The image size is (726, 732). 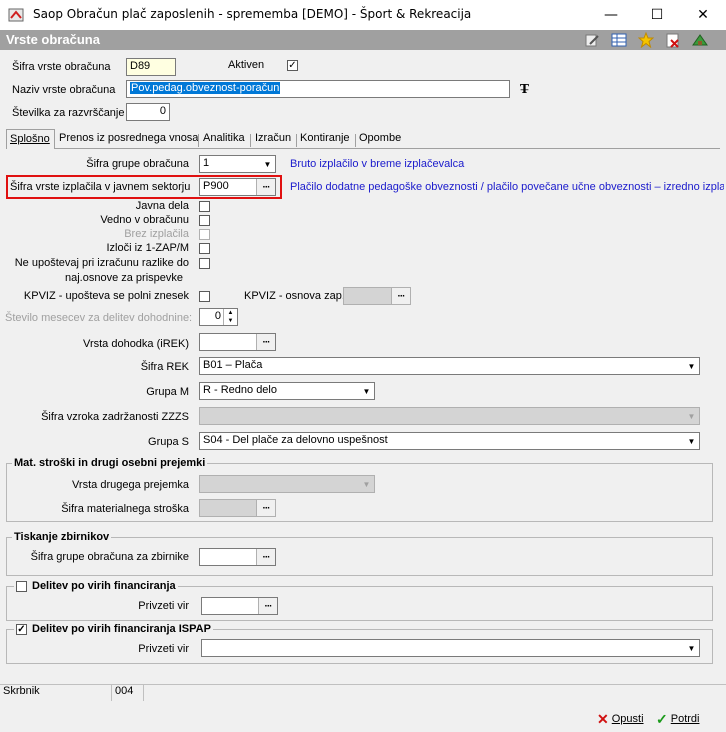 What do you see at coordinates (377, 296) in the screenshot?
I see `kpviz-osnova-input: ···` at bounding box center [377, 296].